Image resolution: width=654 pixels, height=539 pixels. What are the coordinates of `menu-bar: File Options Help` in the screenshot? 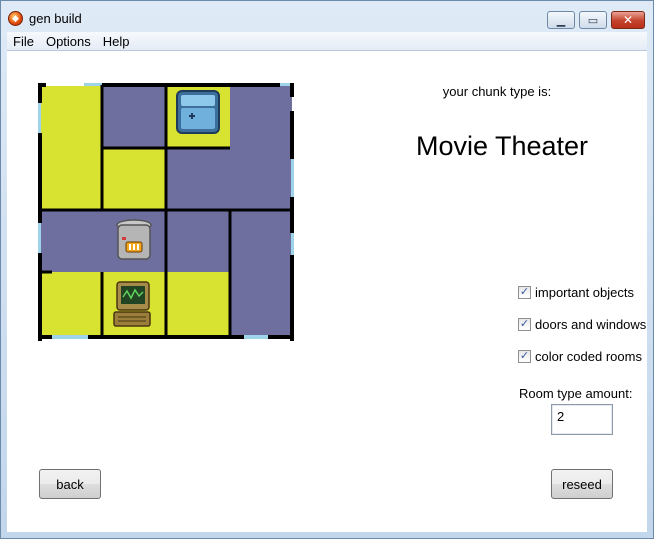 It's located at (327, 41).